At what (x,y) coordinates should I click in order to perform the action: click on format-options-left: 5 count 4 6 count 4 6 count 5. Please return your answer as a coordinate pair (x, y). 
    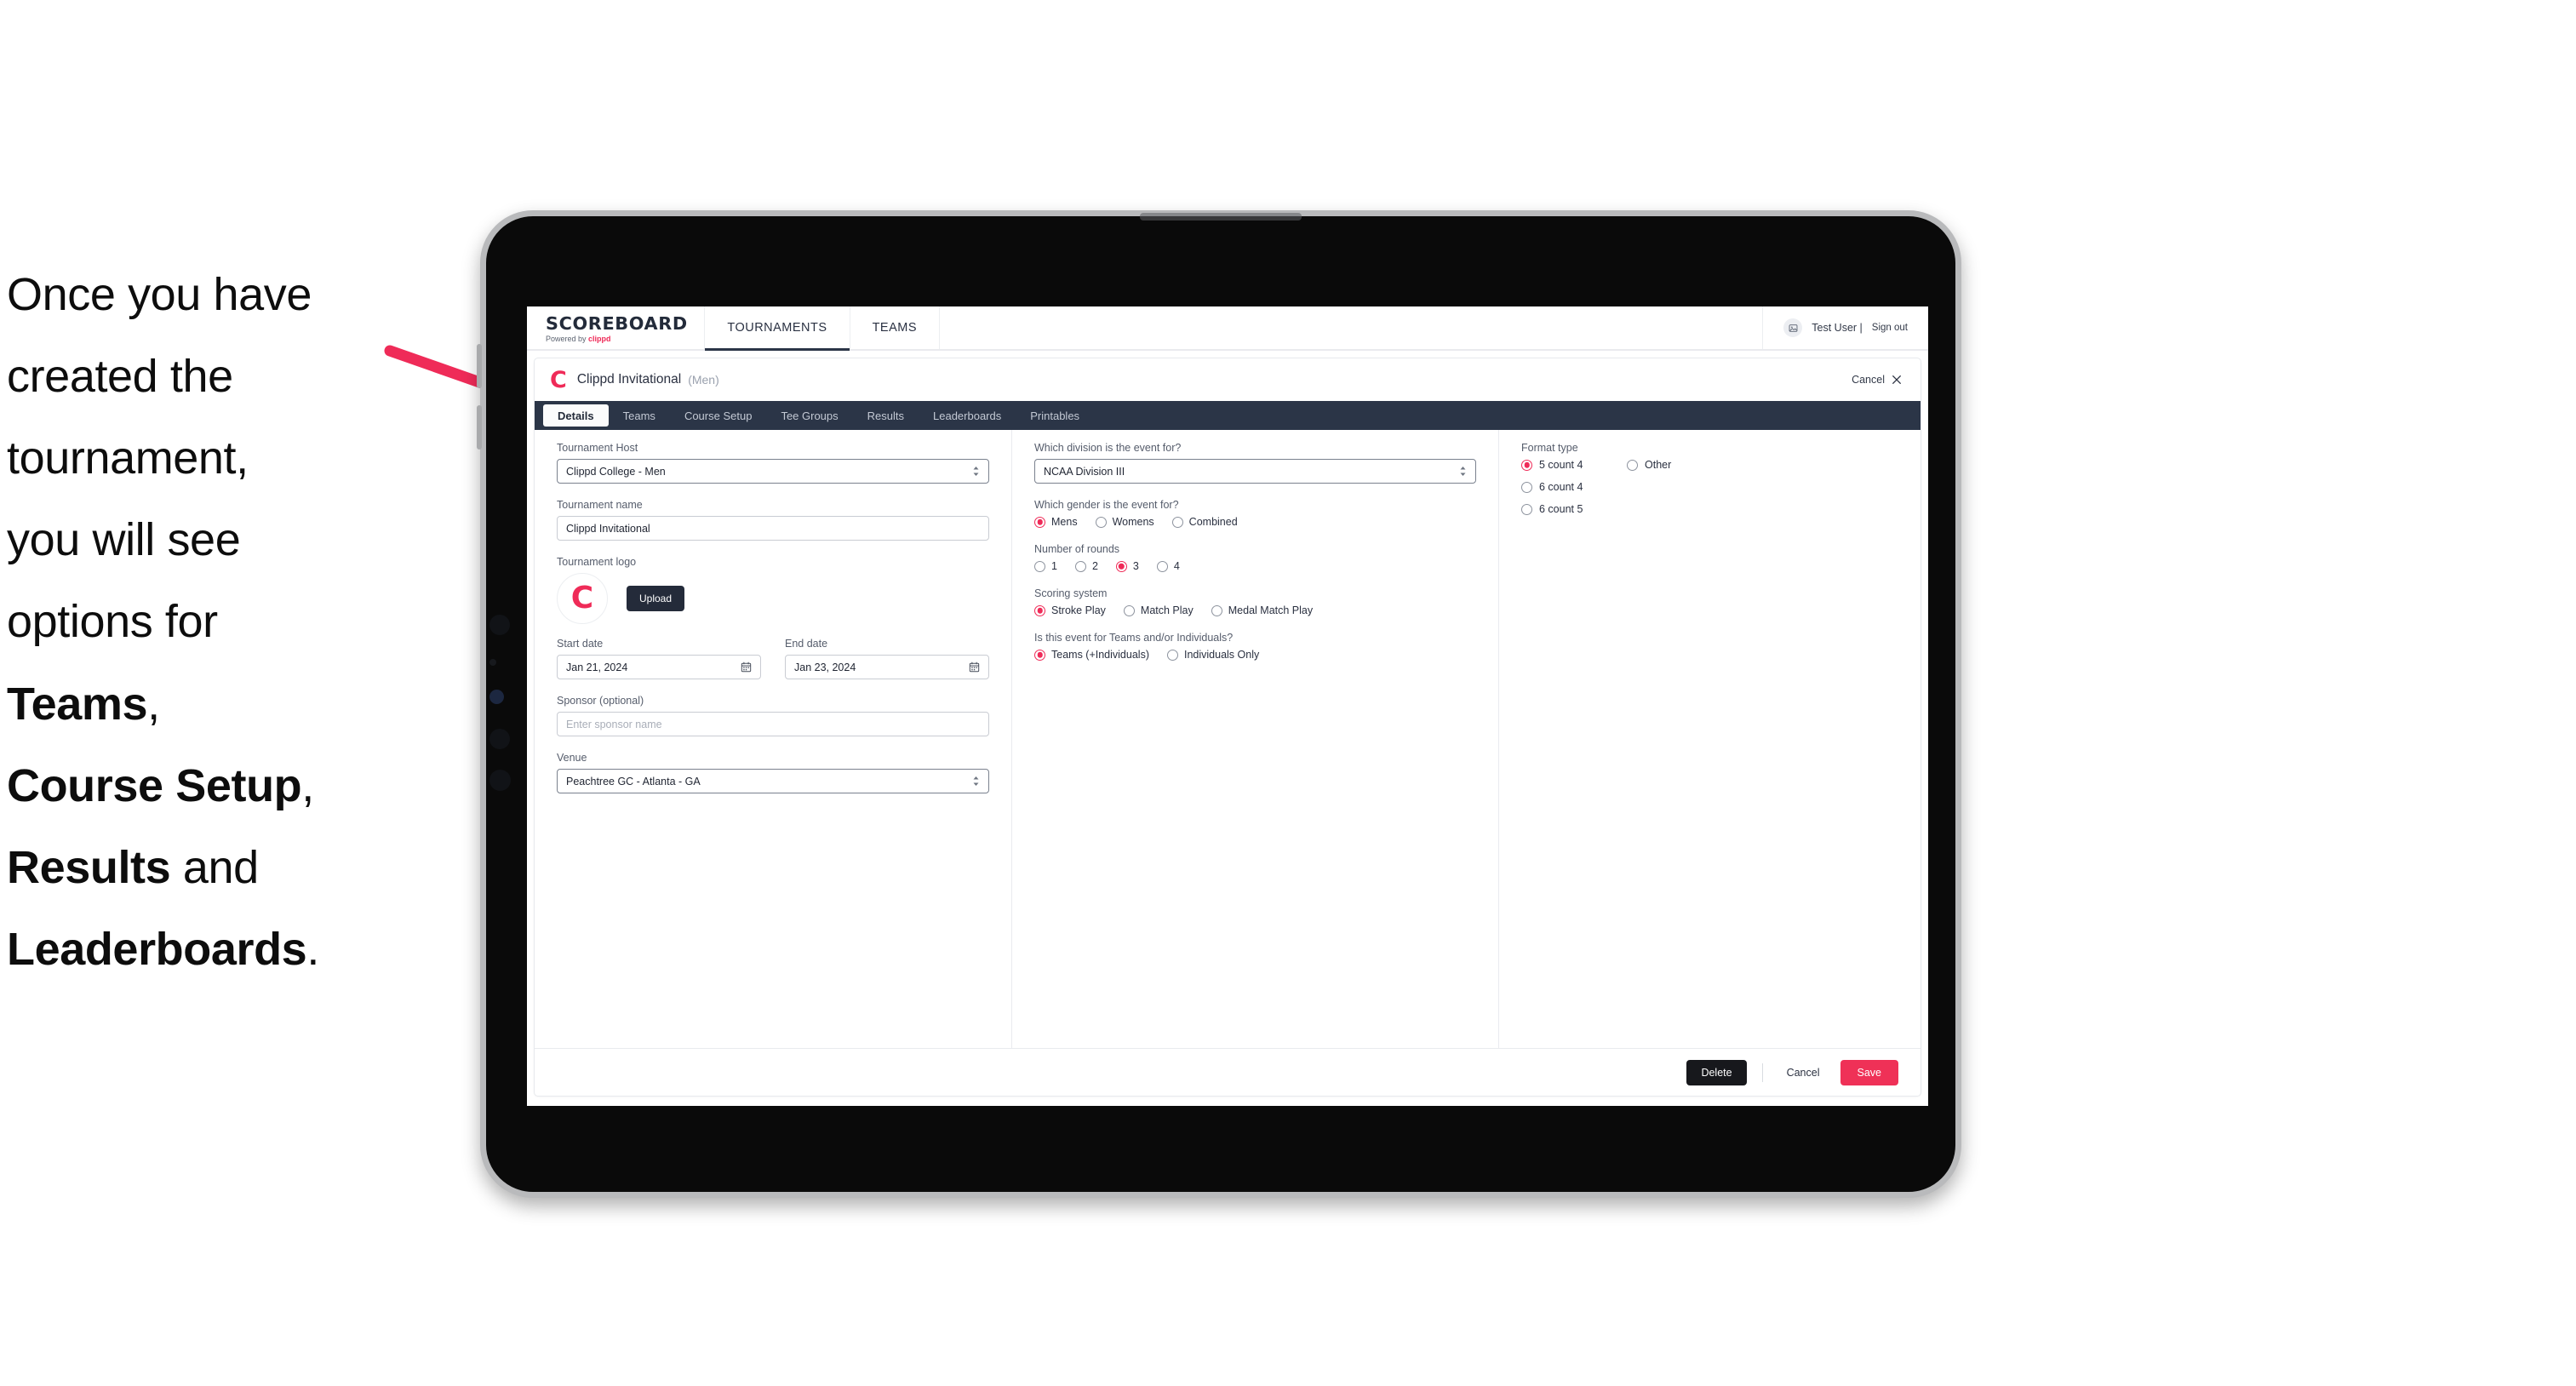
    Looking at the image, I should click on (1574, 492).